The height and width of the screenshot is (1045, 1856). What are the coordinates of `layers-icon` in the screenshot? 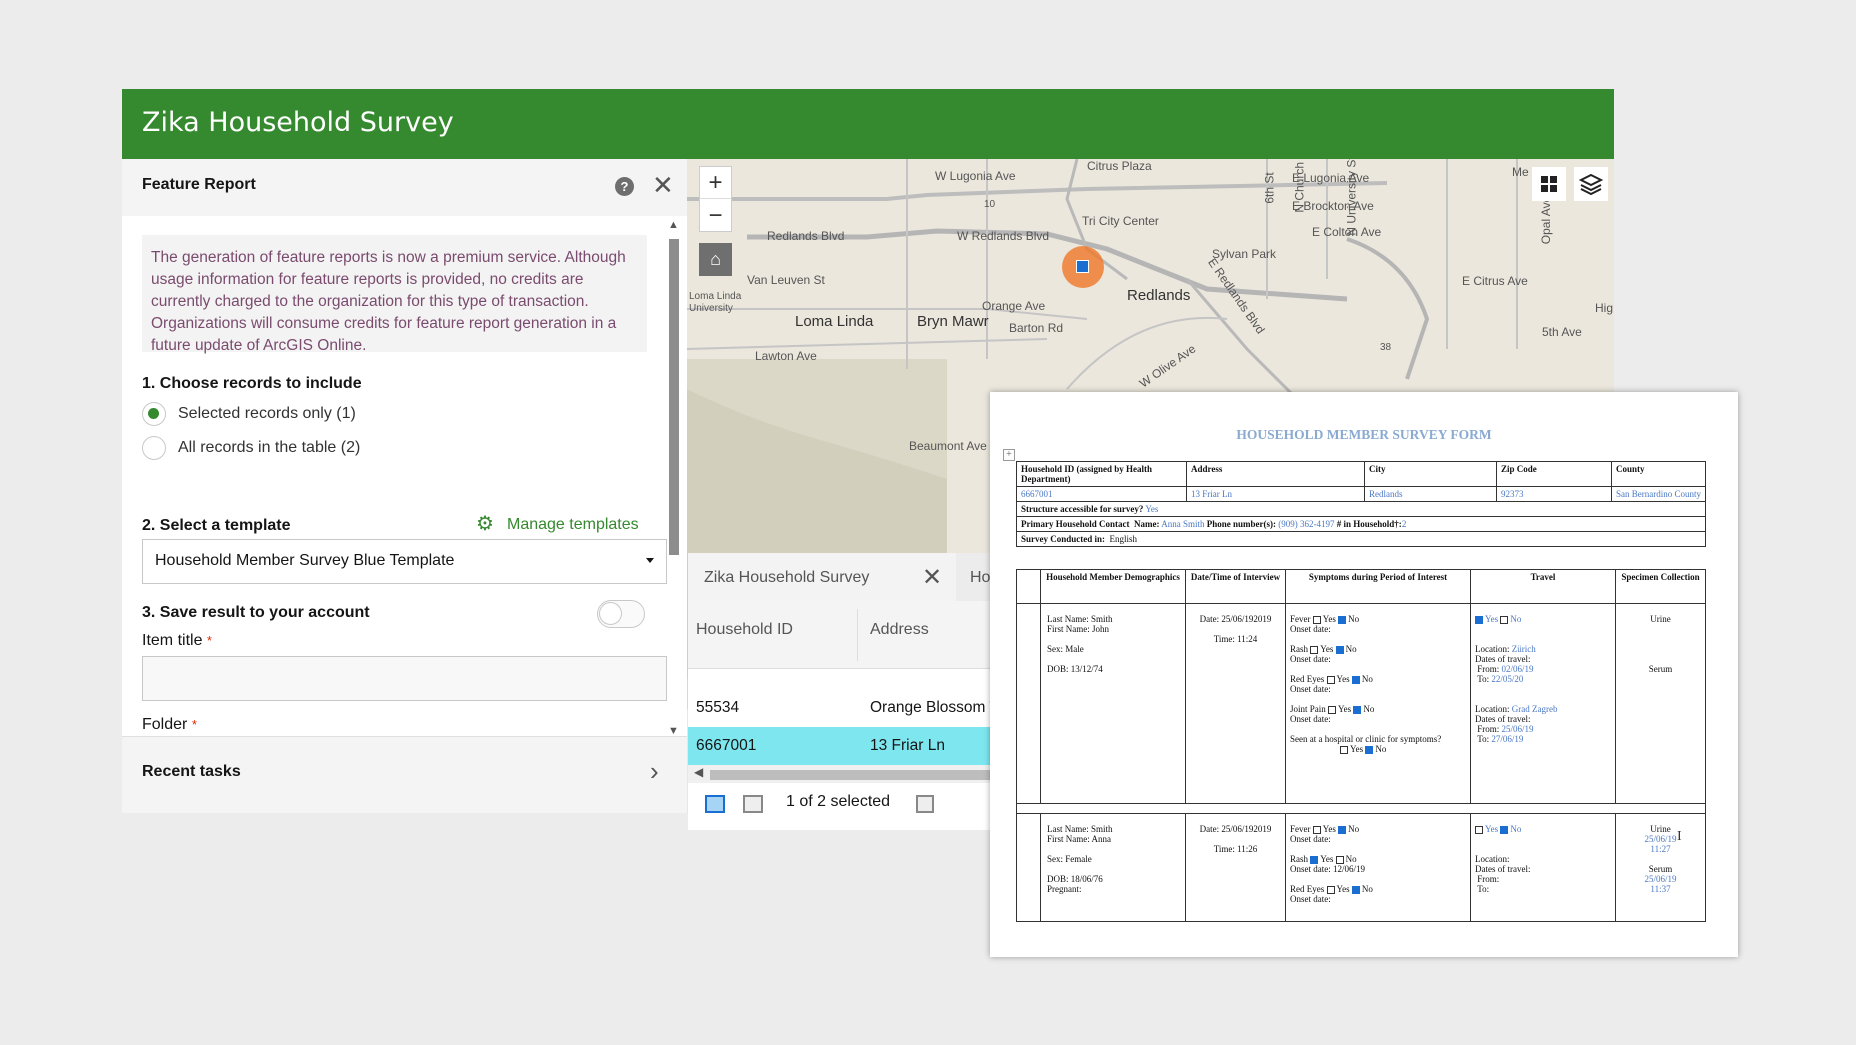 It's located at (1591, 184).